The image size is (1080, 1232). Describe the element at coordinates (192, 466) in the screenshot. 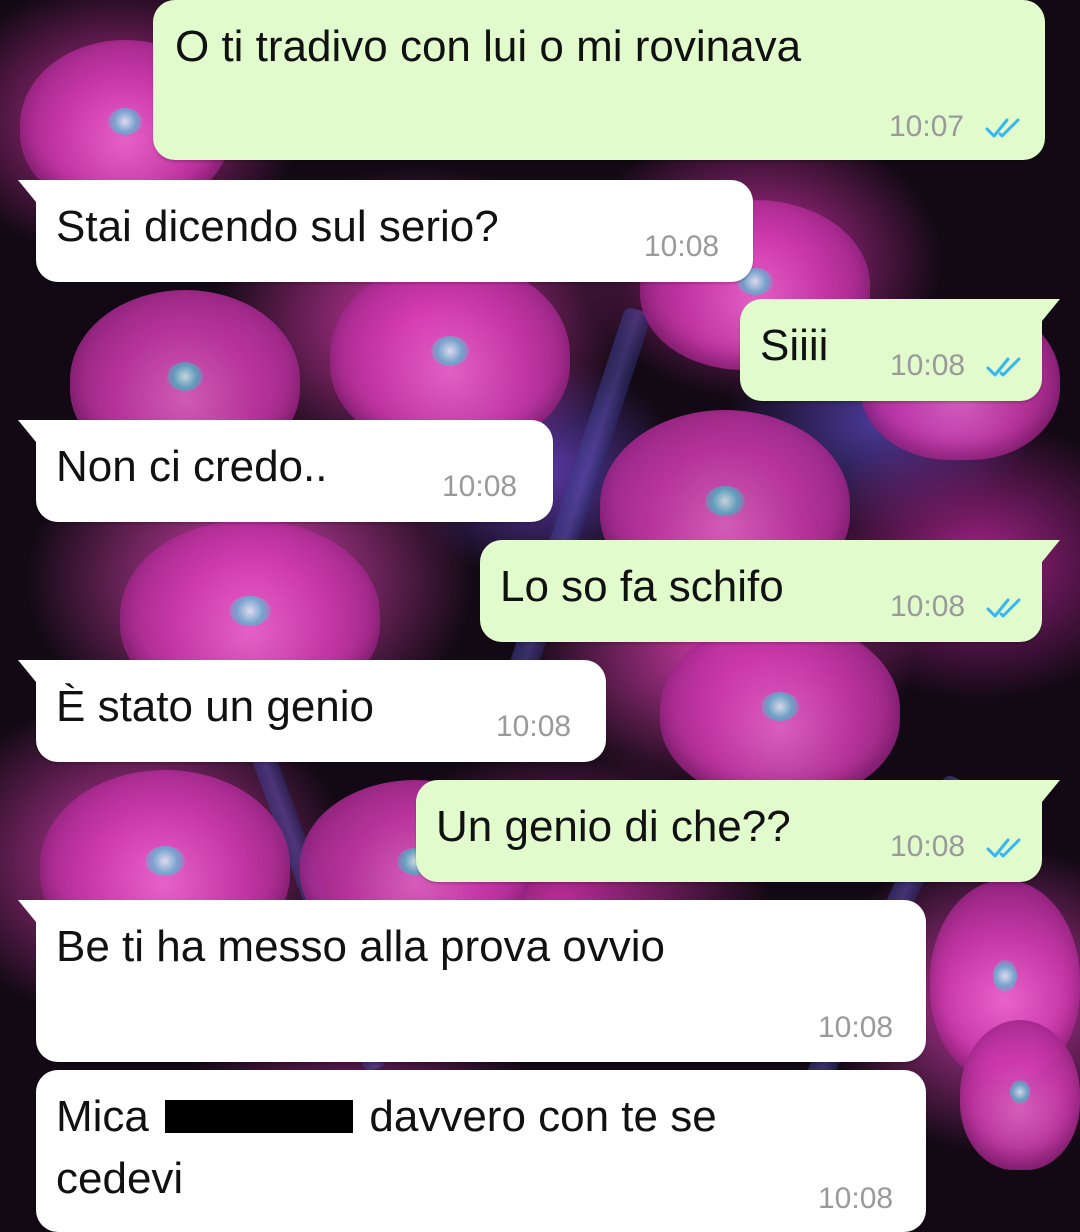

I see `message-text: Non ci credo..` at that location.